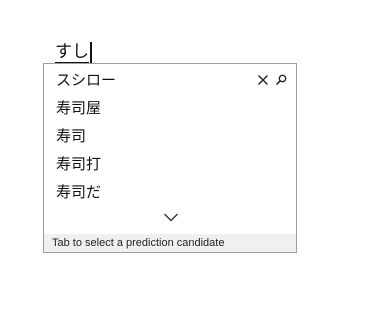 The height and width of the screenshot is (315, 376). What do you see at coordinates (170, 164) in the screenshot?
I see `candidate-item-4: 寿司打` at bounding box center [170, 164].